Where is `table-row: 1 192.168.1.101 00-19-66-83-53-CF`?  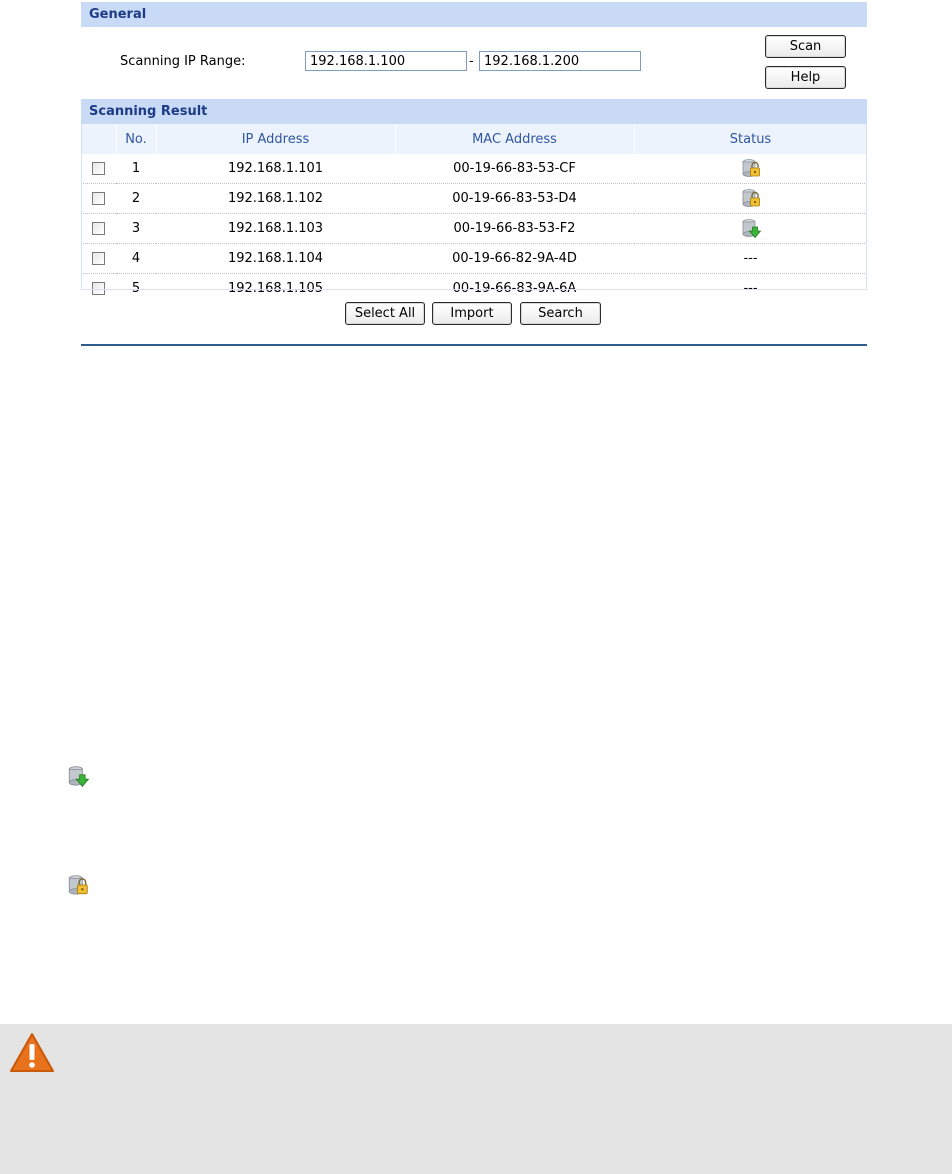 table-row: 1 192.168.1.101 00-19-66-83-53-CF is located at coordinates (474, 169).